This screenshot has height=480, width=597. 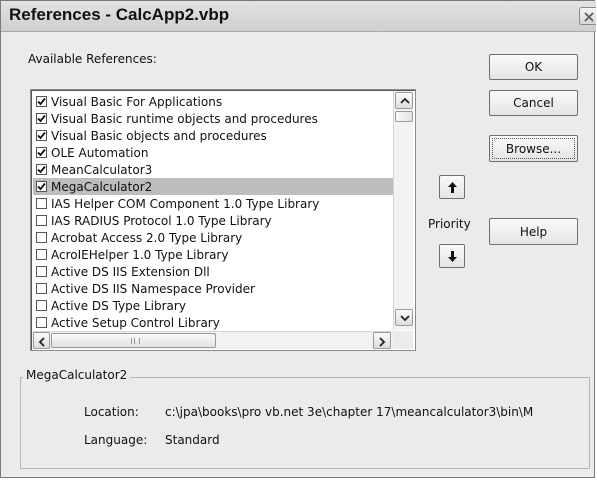 I want to click on scroll-up-button, so click(x=404, y=100).